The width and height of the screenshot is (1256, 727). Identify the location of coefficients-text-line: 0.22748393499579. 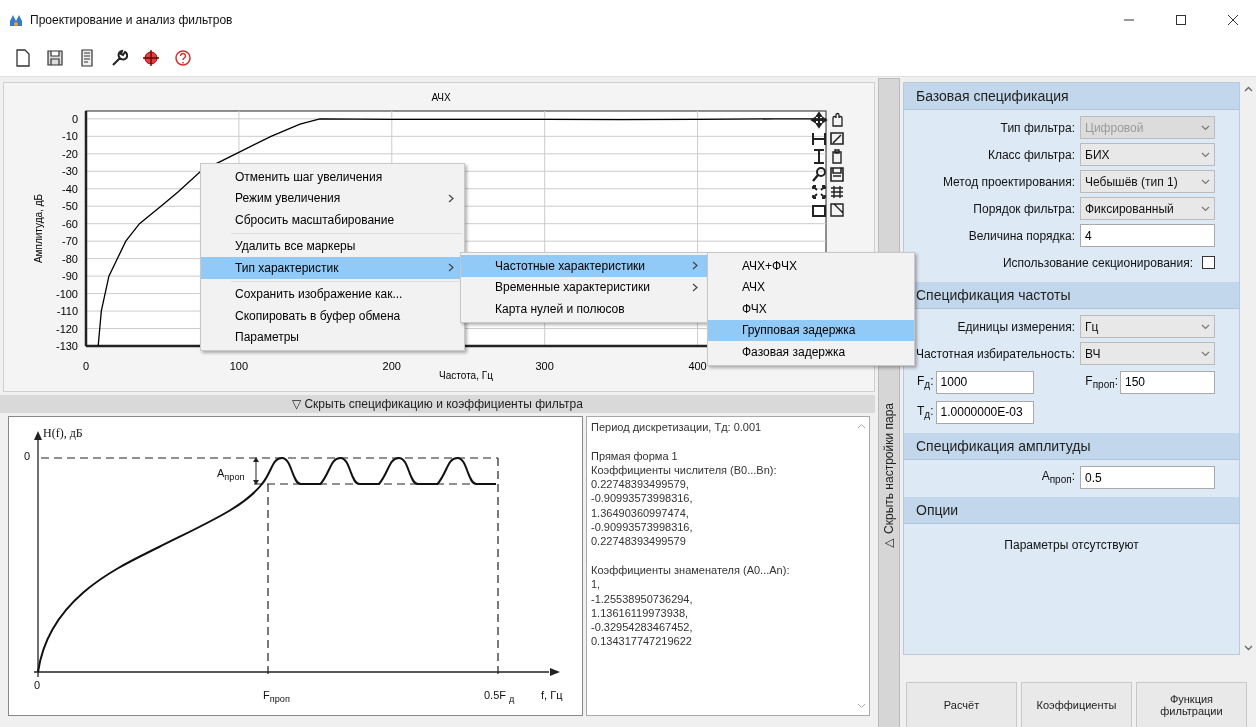
(639, 541).